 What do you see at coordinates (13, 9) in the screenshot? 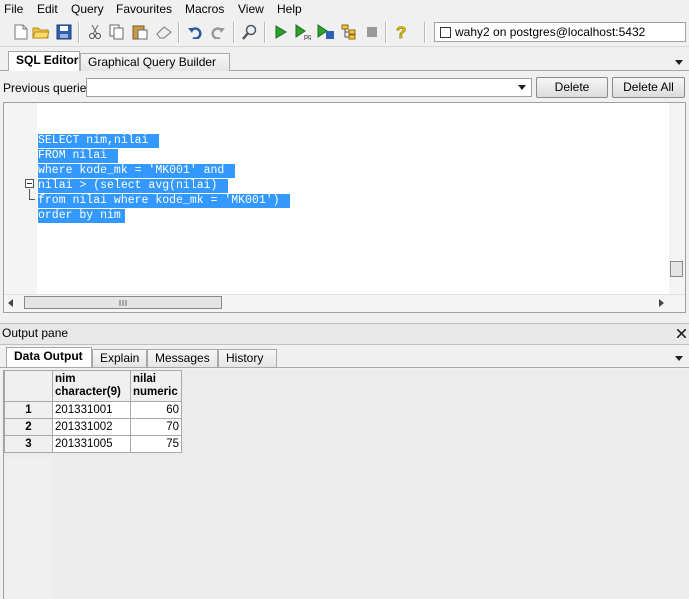
I see `menu-file: File` at bounding box center [13, 9].